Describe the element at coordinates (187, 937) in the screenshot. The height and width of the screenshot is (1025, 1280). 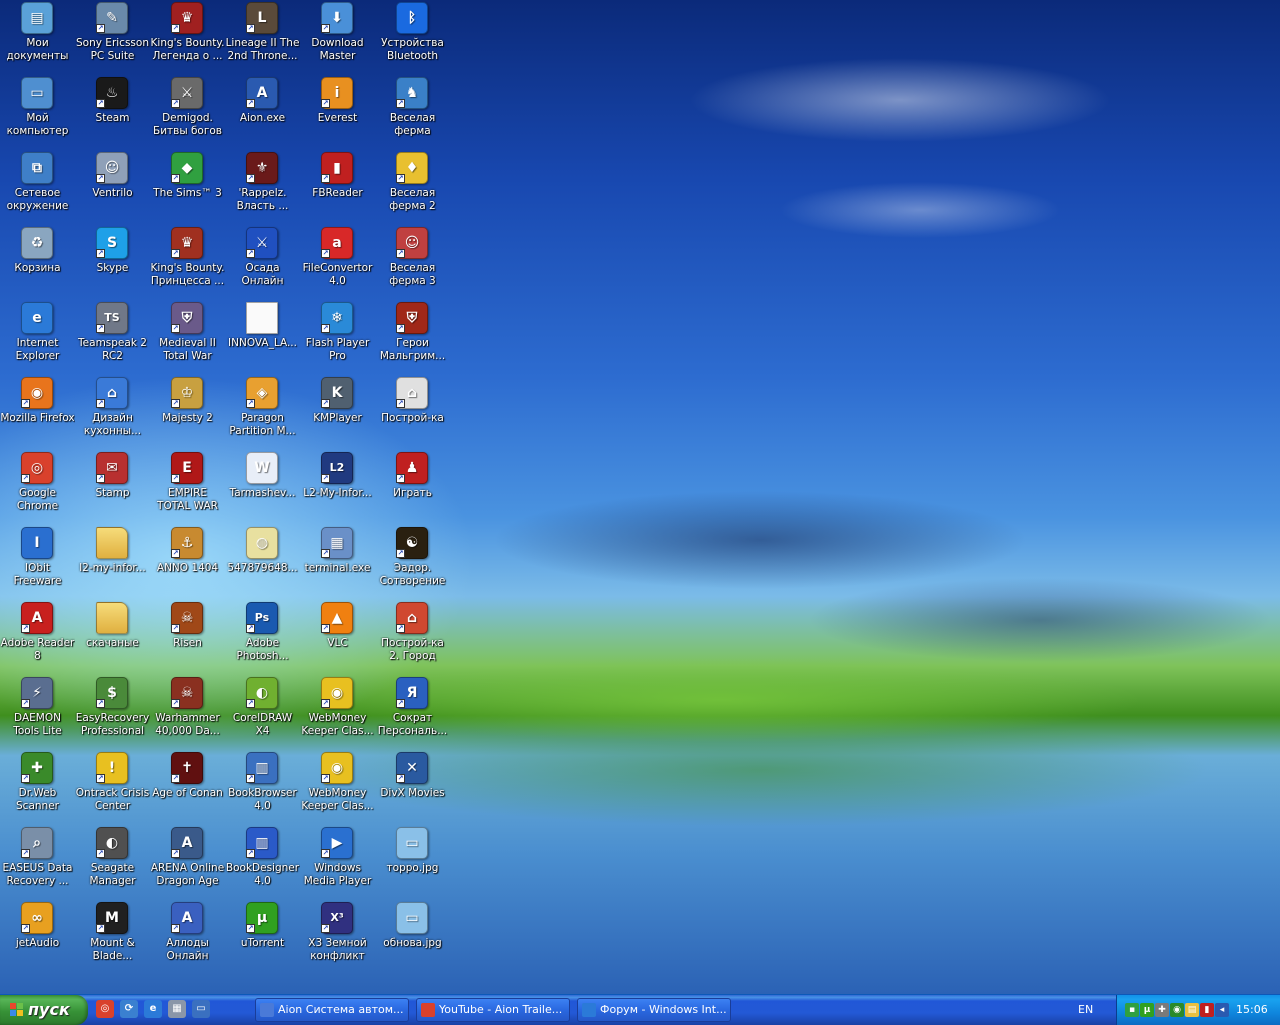
I see `desktop-icon: A ↗ Аллоды Онлайн` at that location.